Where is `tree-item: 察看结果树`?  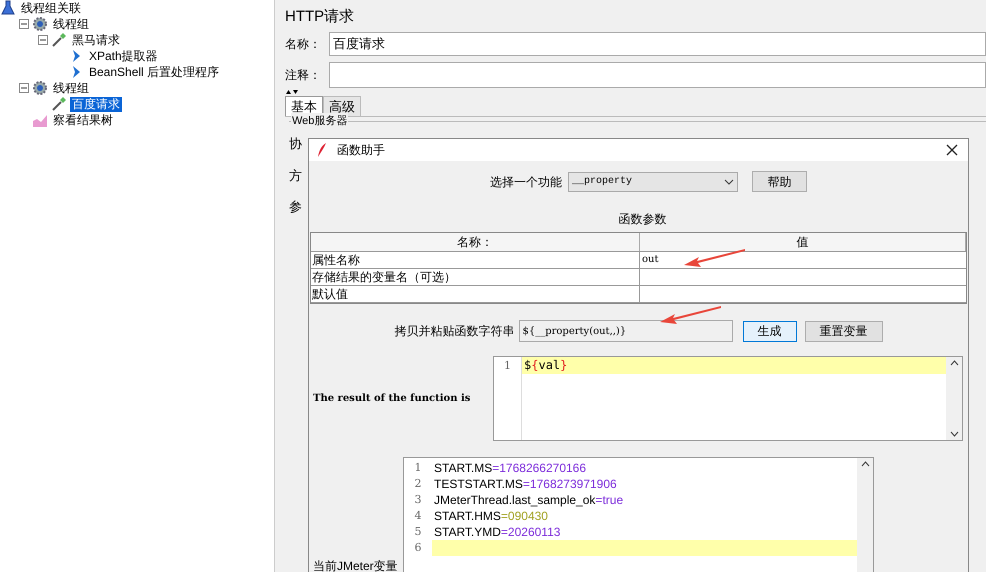 tree-item: 察看结果树 is located at coordinates (83, 120).